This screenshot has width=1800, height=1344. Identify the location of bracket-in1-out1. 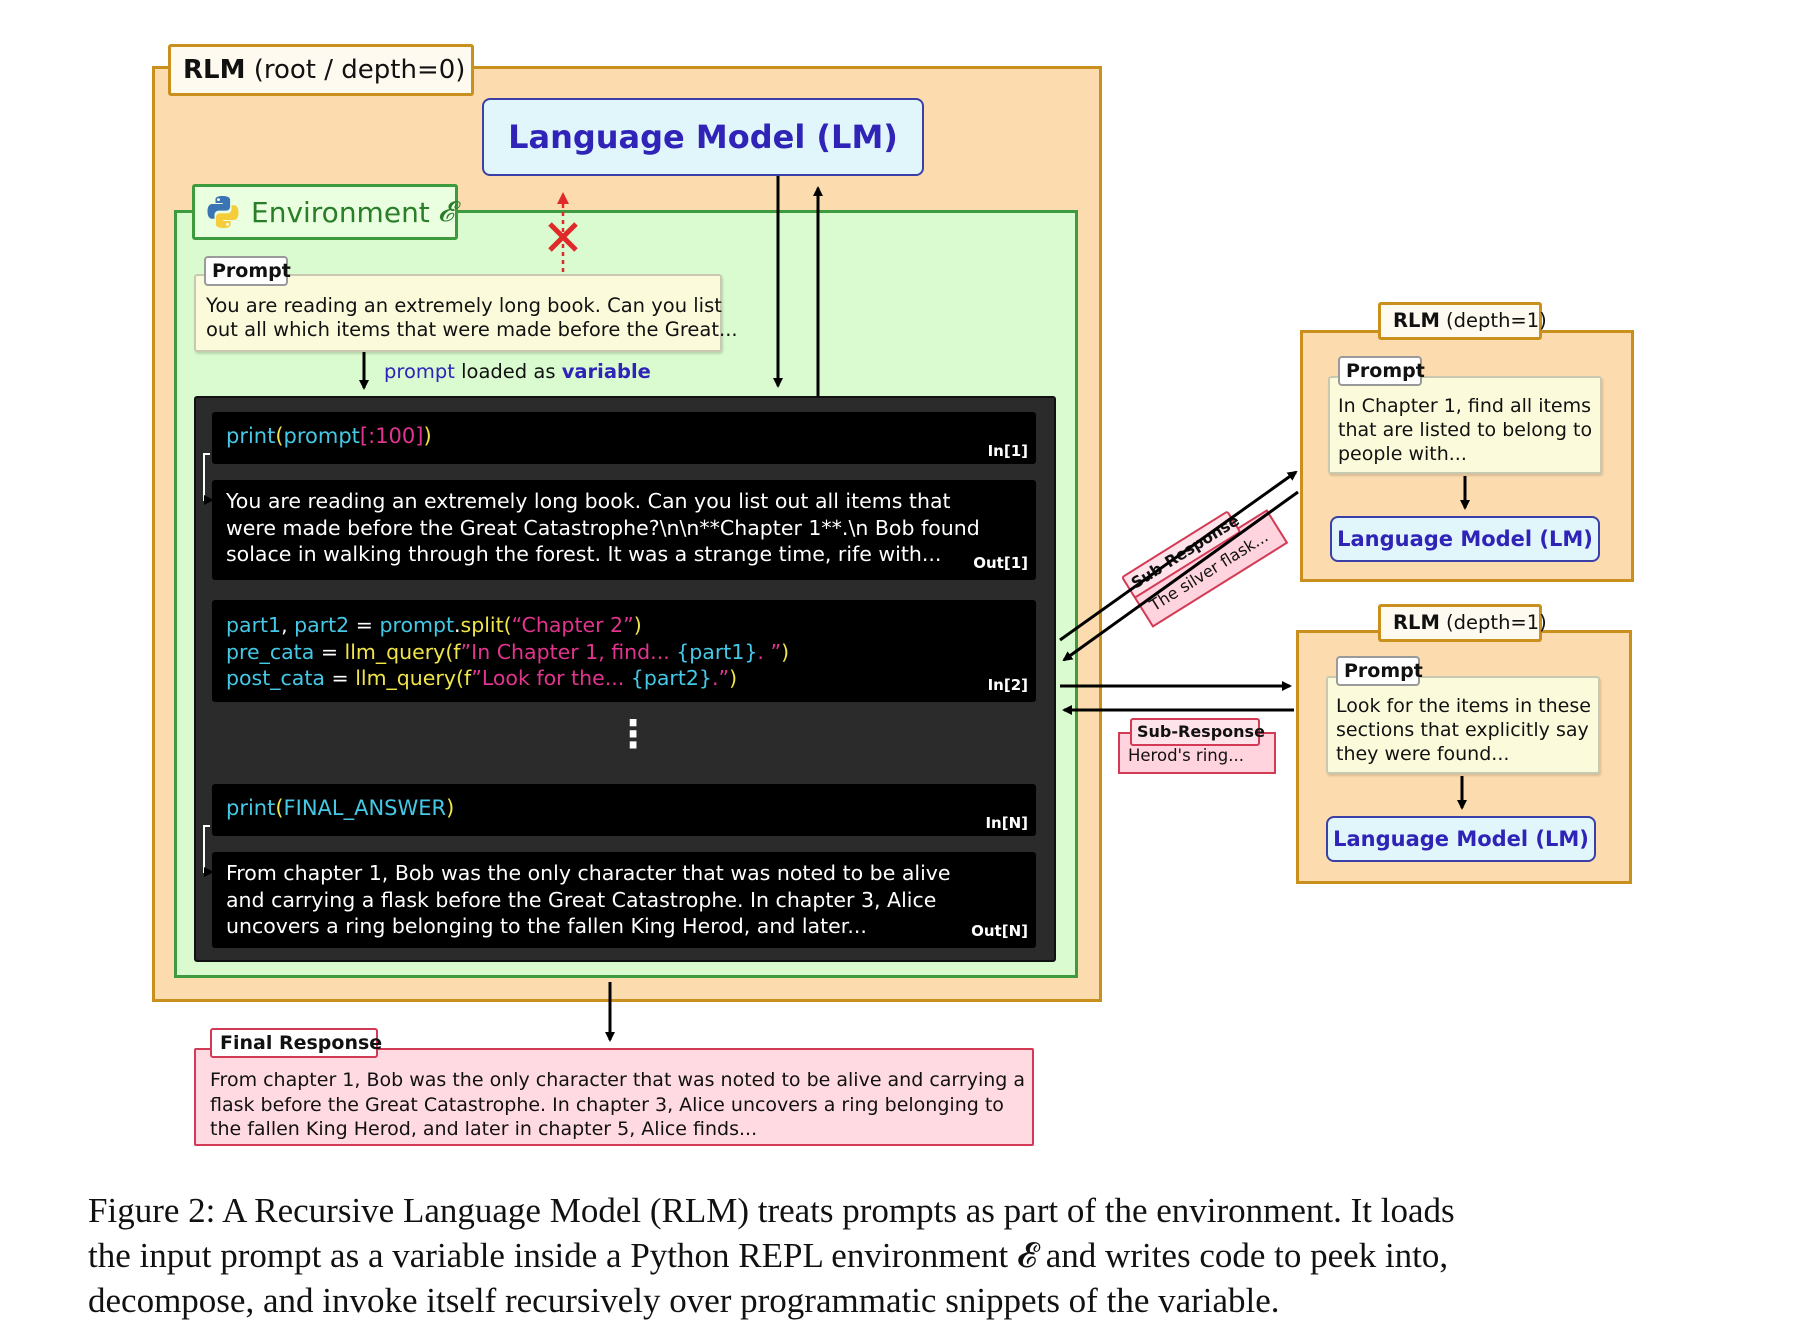
(208, 479).